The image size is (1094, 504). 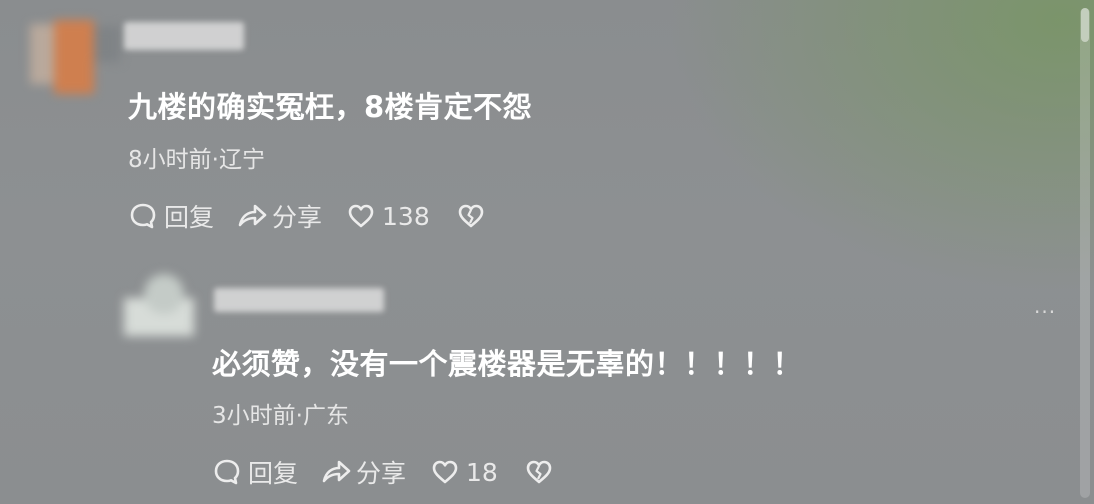 I want to click on comment-text: 九楼的确实冤枉，8楼肯定不怨, so click(x=330, y=107).